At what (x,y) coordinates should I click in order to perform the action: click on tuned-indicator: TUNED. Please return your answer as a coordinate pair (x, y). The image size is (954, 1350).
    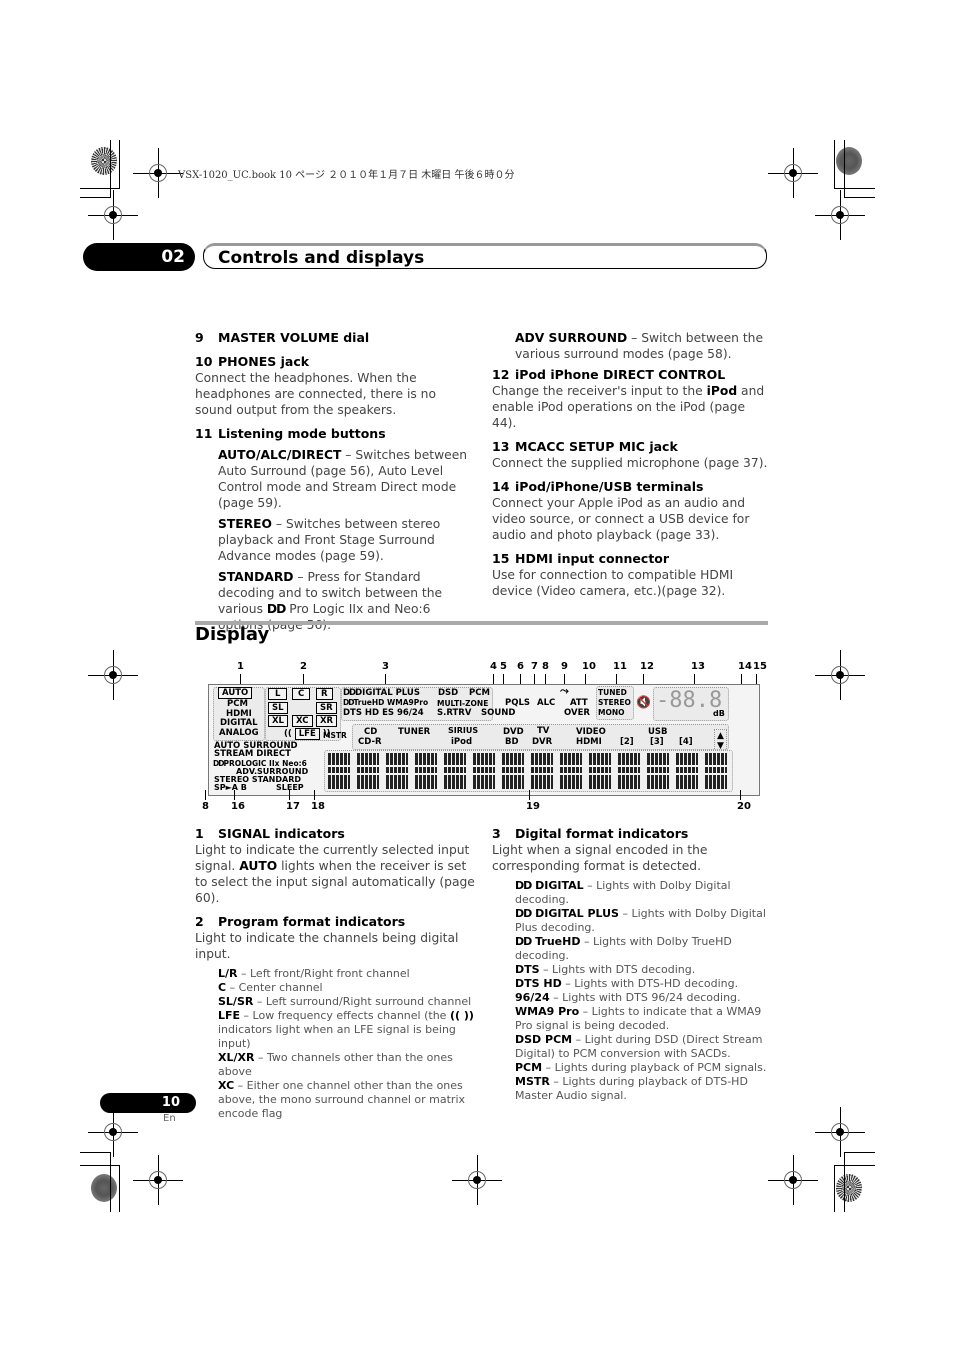
    Looking at the image, I should click on (612, 692).